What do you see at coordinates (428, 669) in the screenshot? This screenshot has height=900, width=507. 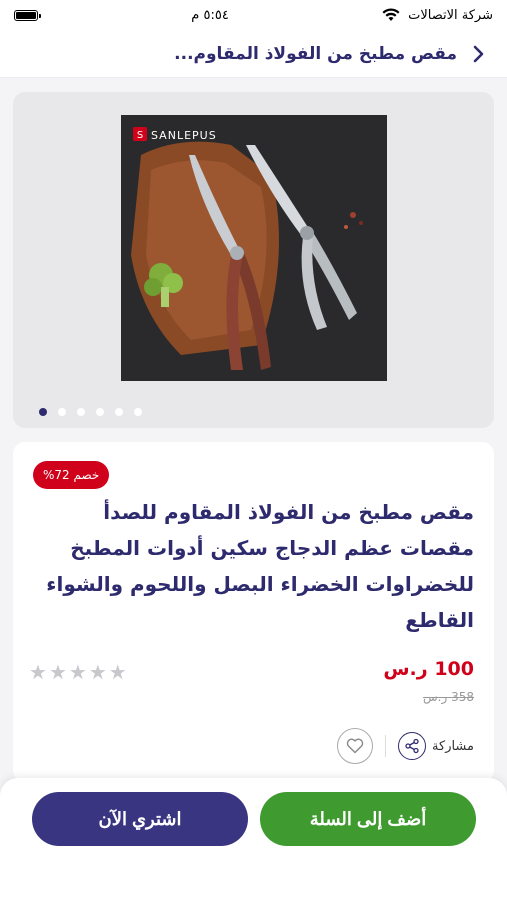 I see `current-price: 100 ر.س` at bounding box center [428, 669].